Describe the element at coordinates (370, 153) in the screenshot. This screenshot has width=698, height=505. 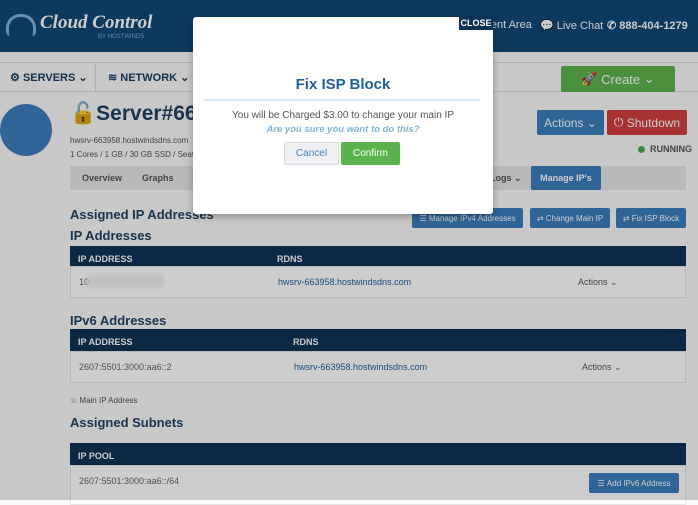
I see `confirm-button: Confirm` at that location.